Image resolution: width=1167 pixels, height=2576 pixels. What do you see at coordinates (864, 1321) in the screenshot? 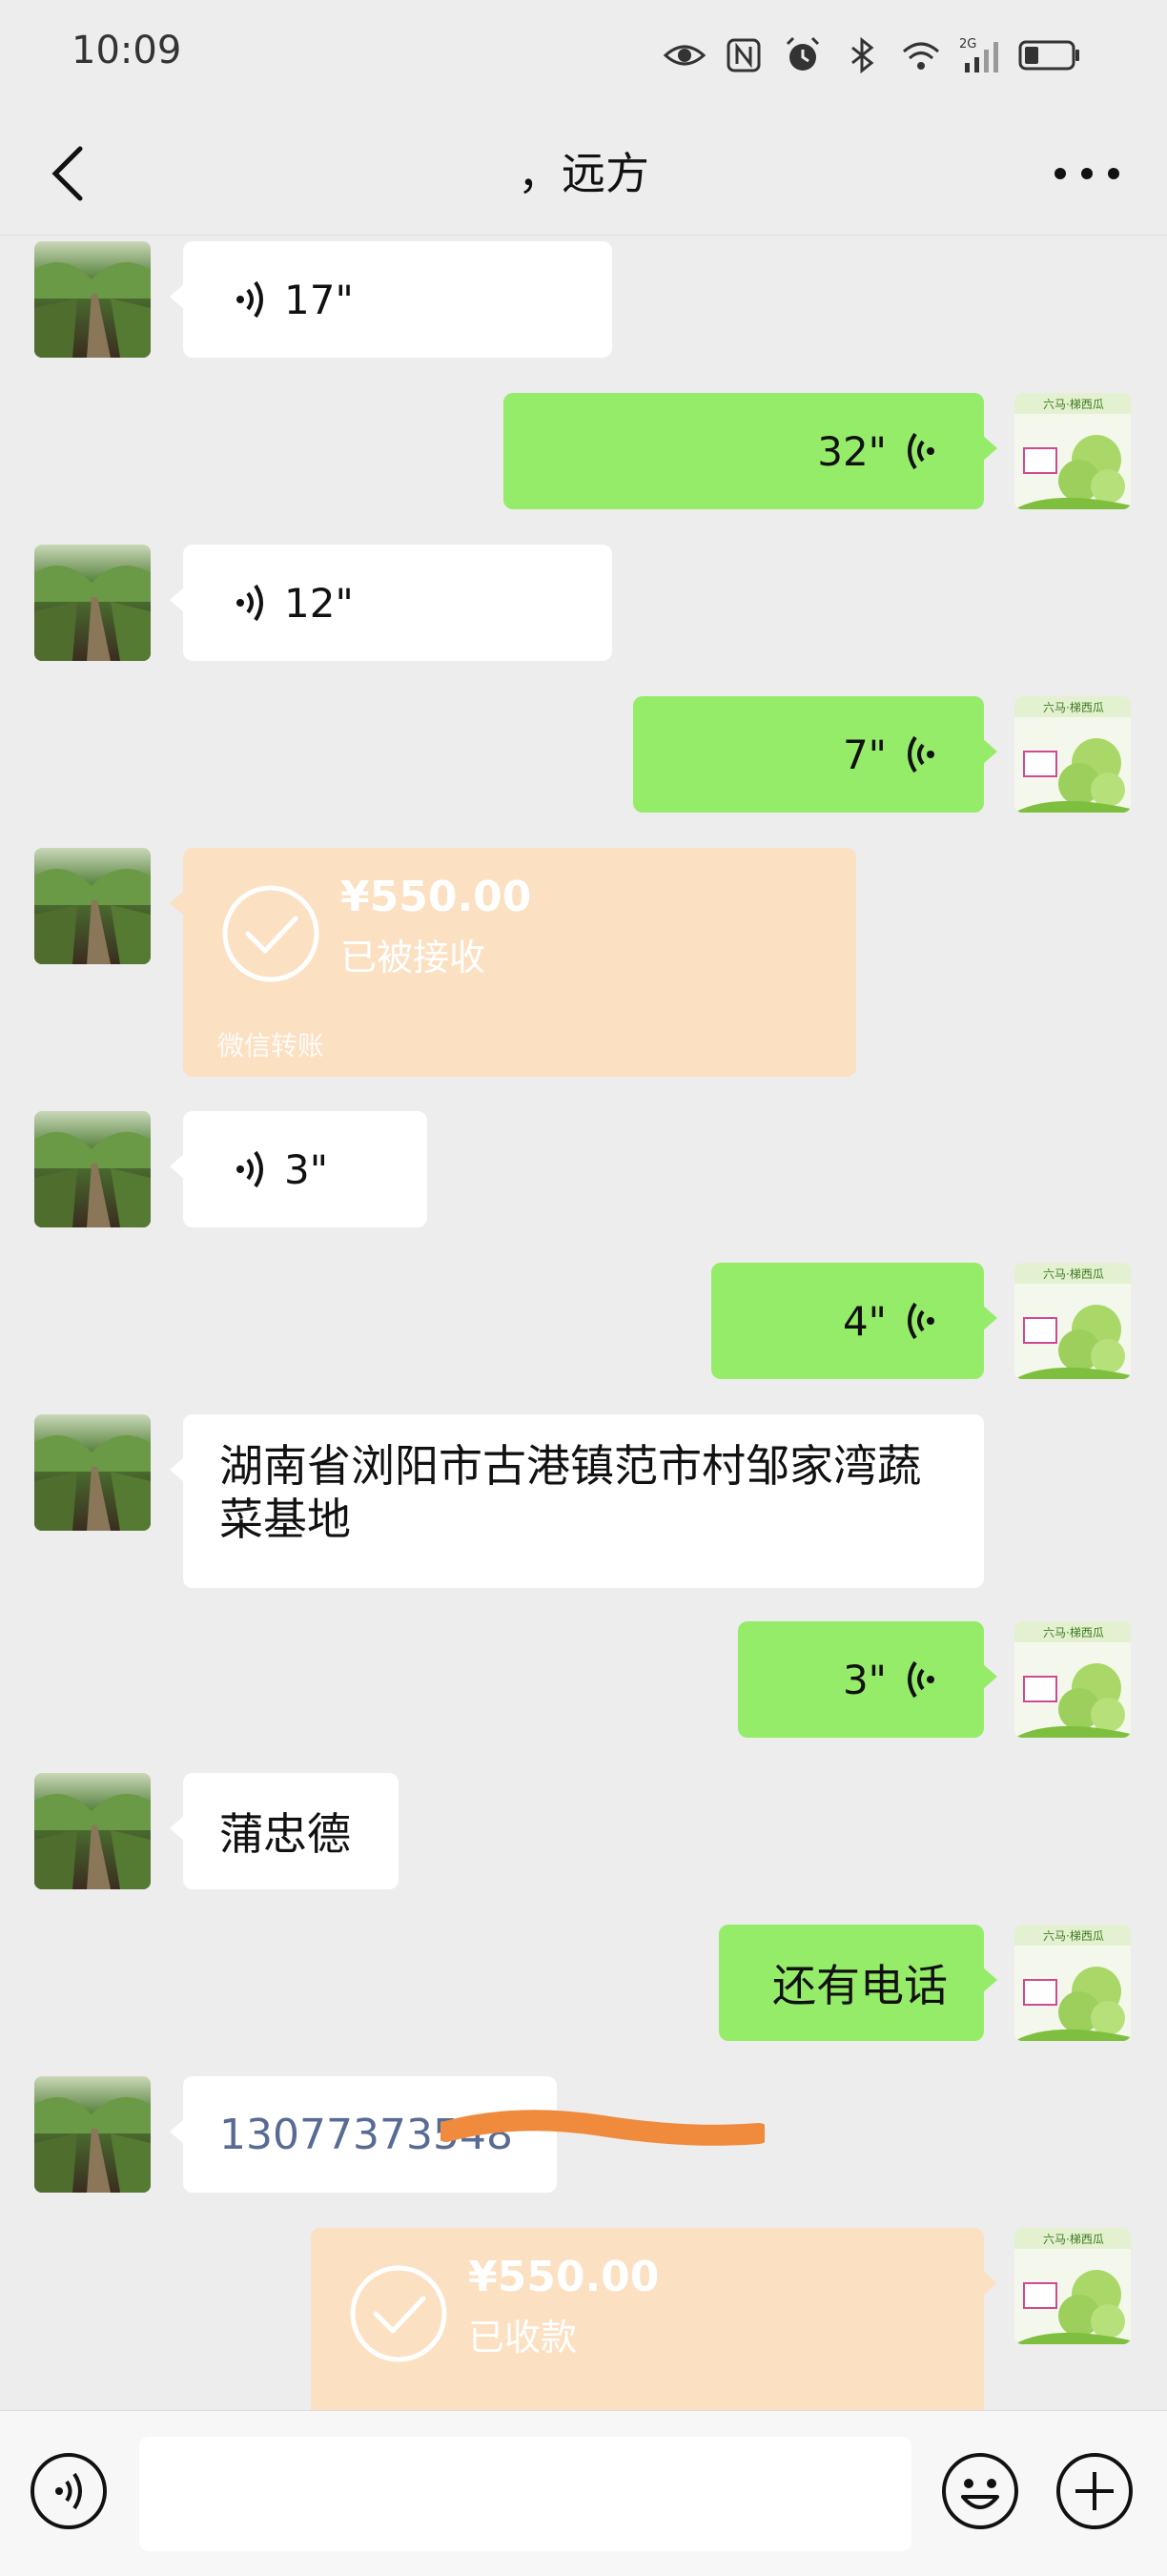
I see `voice-duration: 4"` at bounding box center [864, 1321].